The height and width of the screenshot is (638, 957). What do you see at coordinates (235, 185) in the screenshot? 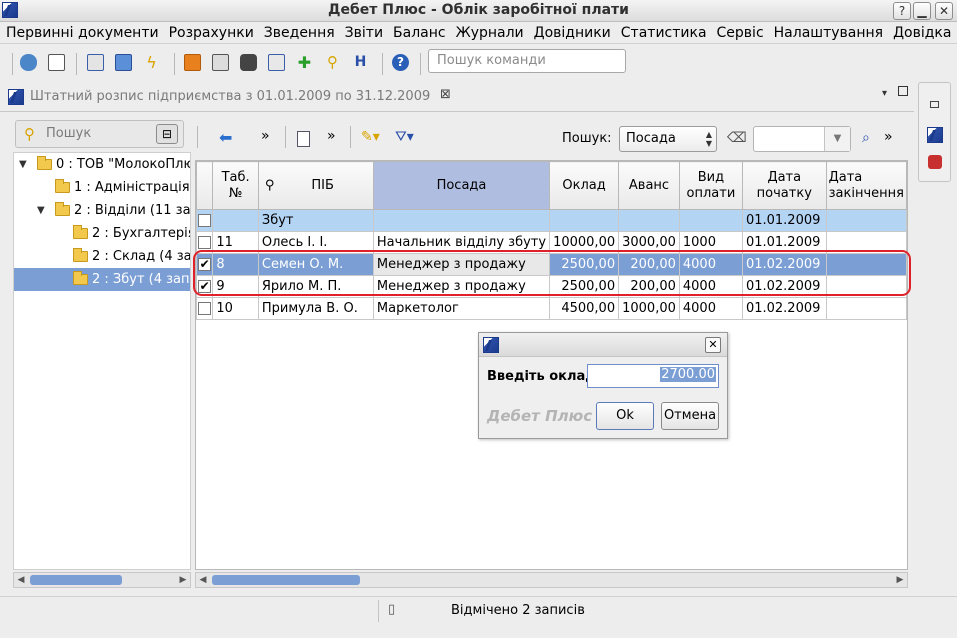
I see `col-header-tab: Таб.№` at bounding box center [235, 185].